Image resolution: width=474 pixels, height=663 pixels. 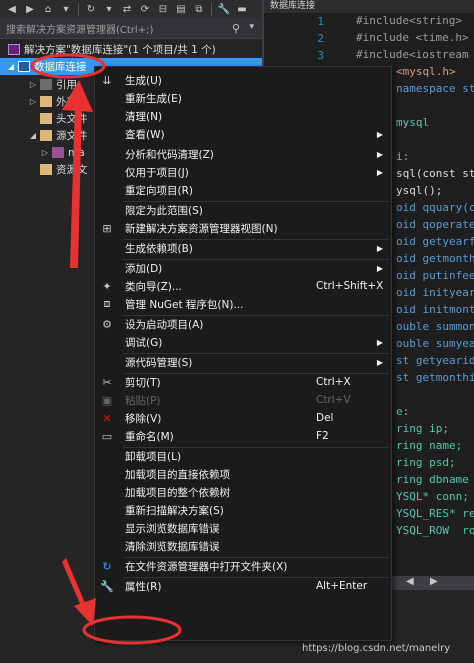 I want to click on menu-item: ⚙ 设为启动项目(A), so click(x=243, y=324).